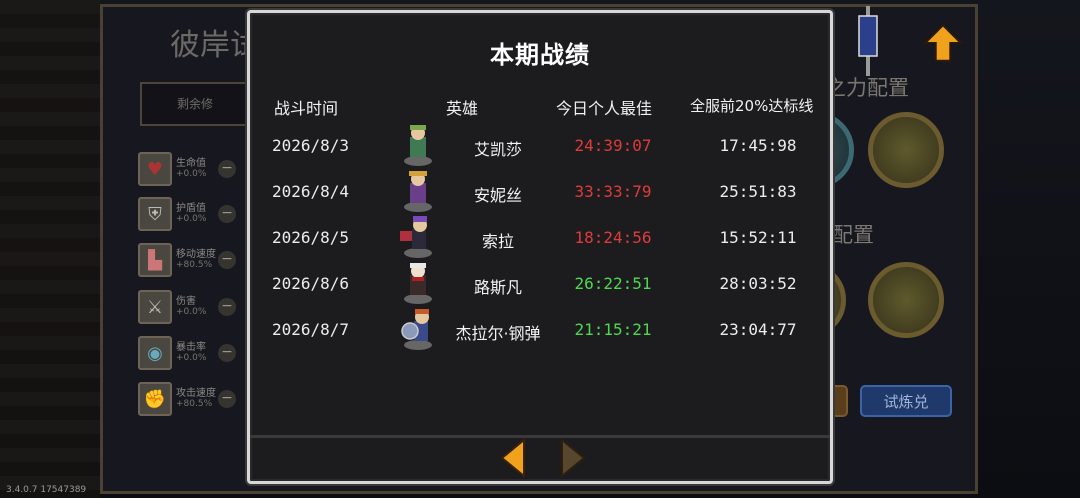  What do you see at coordinates (573, 458) in the screenshot?
I see `next-page-arrow-icon` at bounding box center [573, 458].